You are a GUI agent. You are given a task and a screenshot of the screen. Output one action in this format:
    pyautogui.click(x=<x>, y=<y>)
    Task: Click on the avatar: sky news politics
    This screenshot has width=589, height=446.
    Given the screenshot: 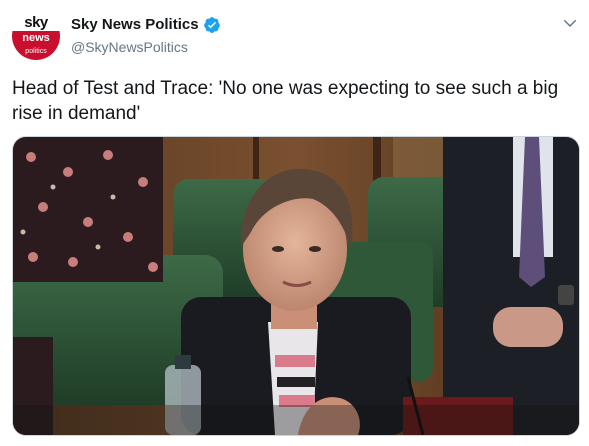 What is the action you would take?
    pyautogui.click(x=36, y=36)
    